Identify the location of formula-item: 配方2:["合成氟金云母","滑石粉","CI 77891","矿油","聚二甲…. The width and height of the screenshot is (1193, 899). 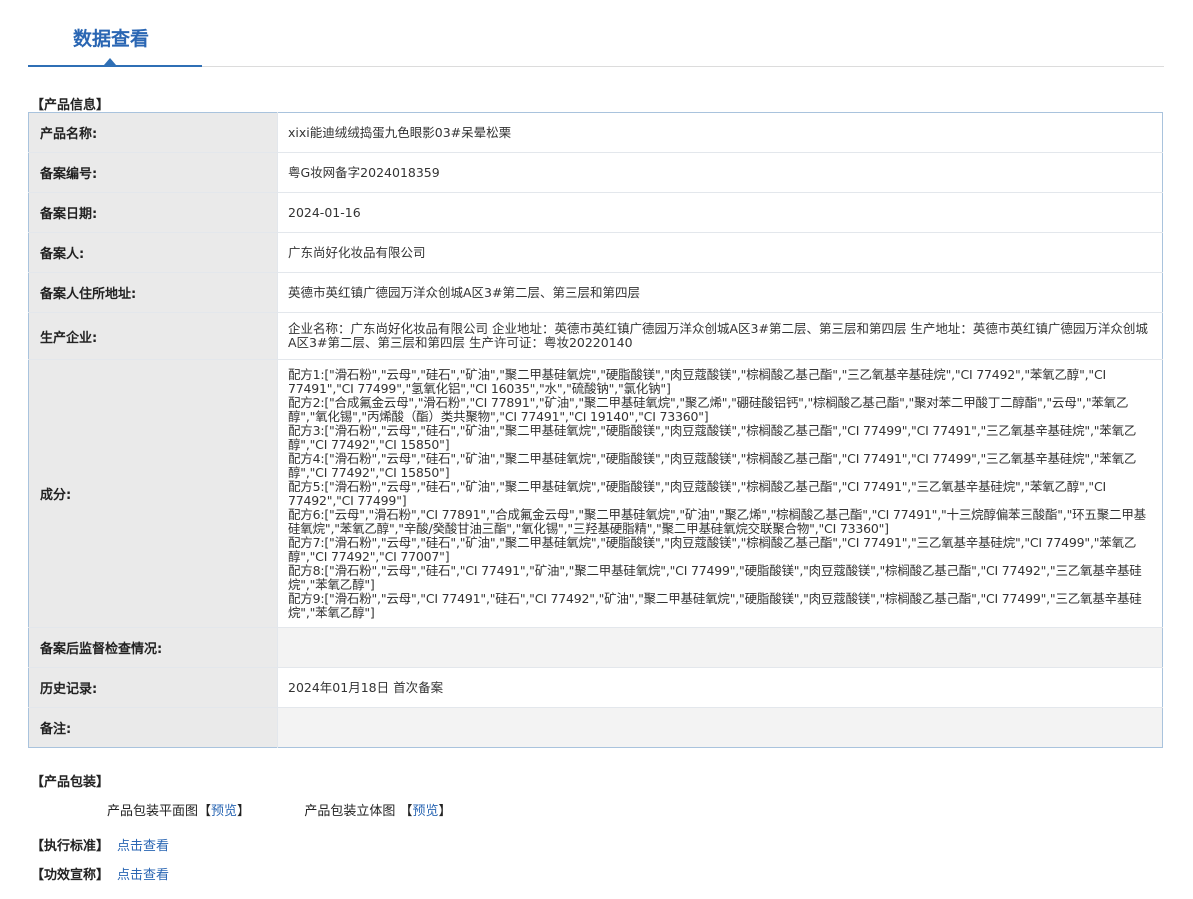
(708, 409).